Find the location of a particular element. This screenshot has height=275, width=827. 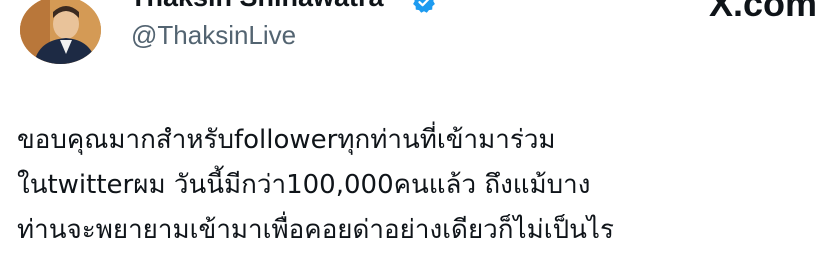

profile-photo-icon is located at coordinates (60, 32).